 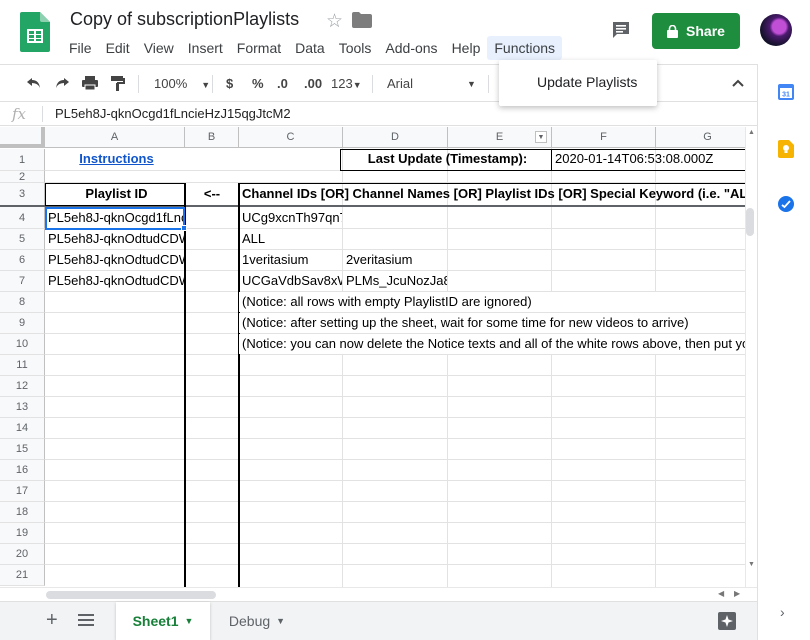 I want to click on column-header-b: B, so click(x=212, y=137).